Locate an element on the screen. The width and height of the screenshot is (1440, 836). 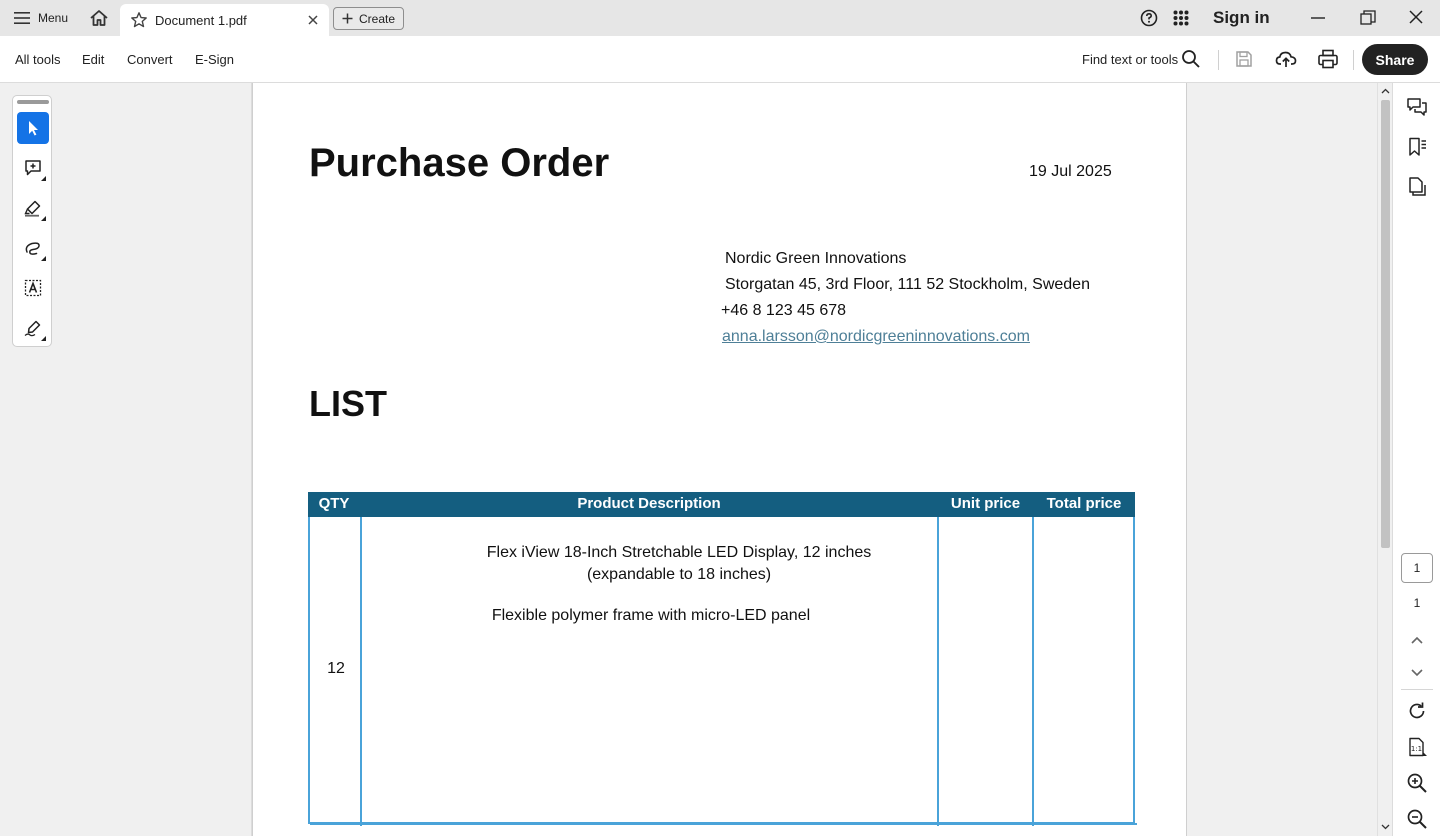
plus-icon is located at coordinates (347, 18).